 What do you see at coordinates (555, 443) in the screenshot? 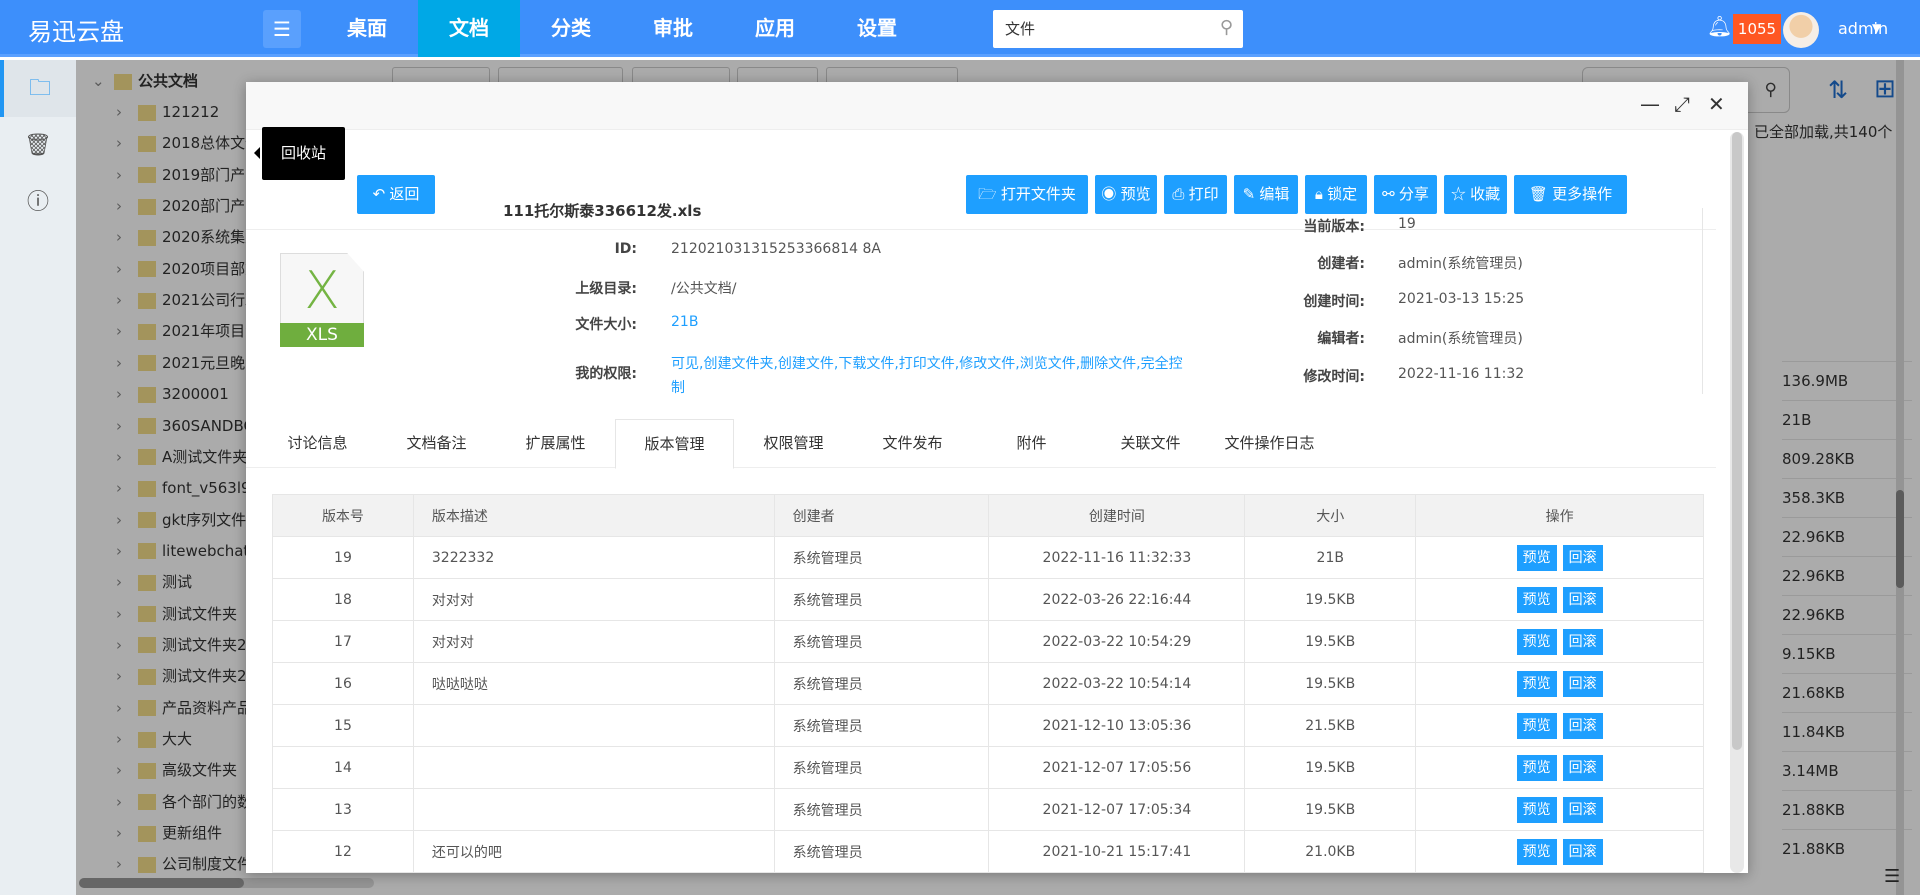
I see `tab-item: 扩展属性` at bounding box center [555, 443].